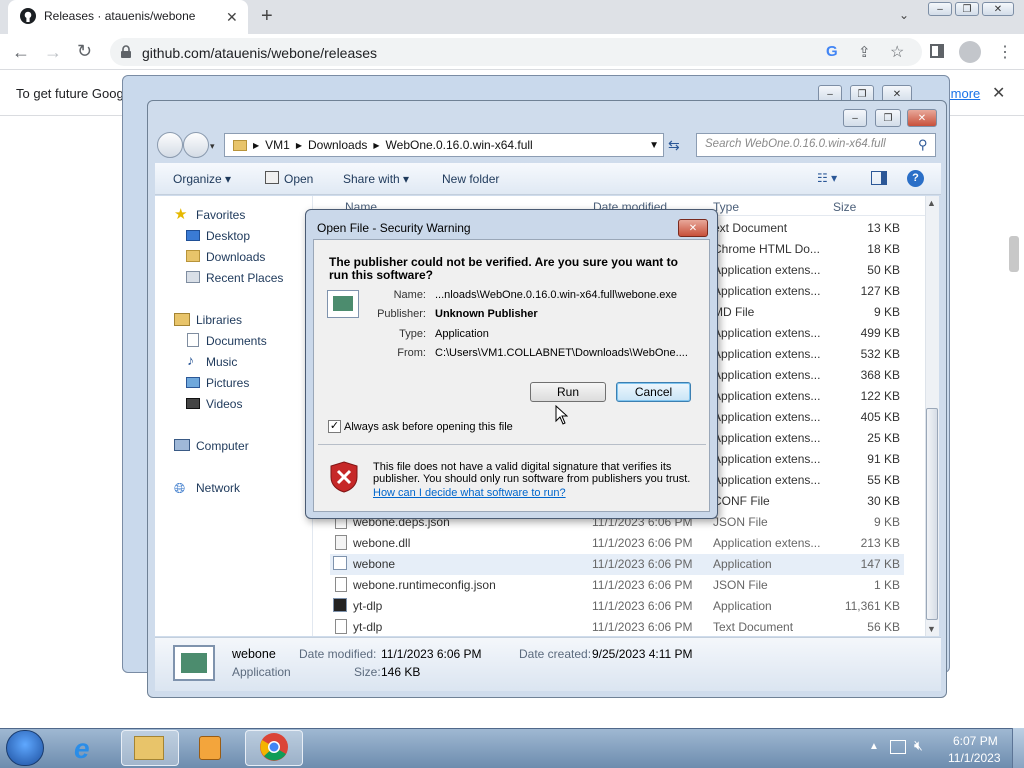 The width and height of the screenshot is (1024, 768). Describe the element at coordinates (196, 145) in the screenshot. I see `explorer-forward-icon` at that location.